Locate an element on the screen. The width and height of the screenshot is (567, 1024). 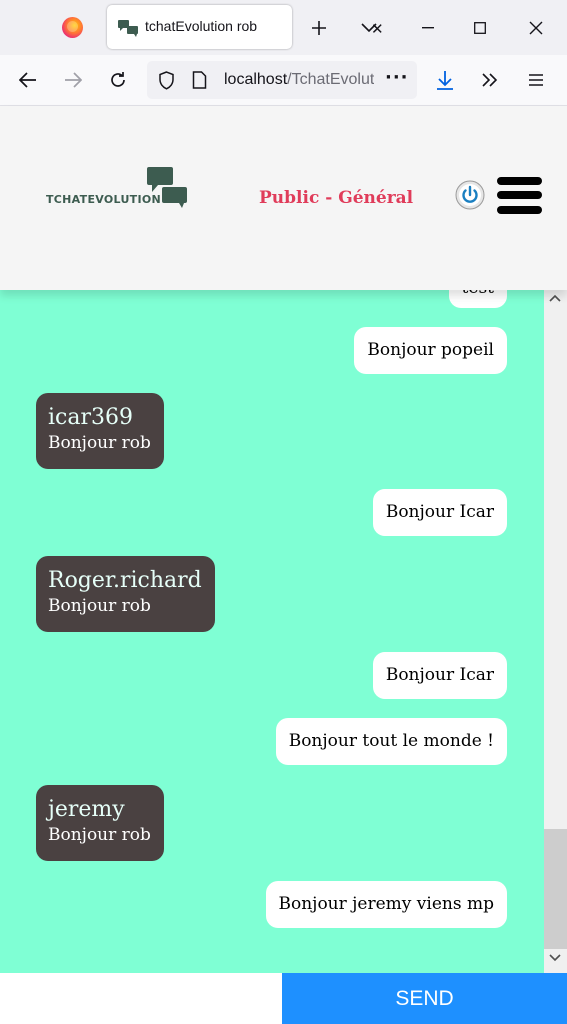
hamburger-menu-icon is located at coordinates (519, 195).